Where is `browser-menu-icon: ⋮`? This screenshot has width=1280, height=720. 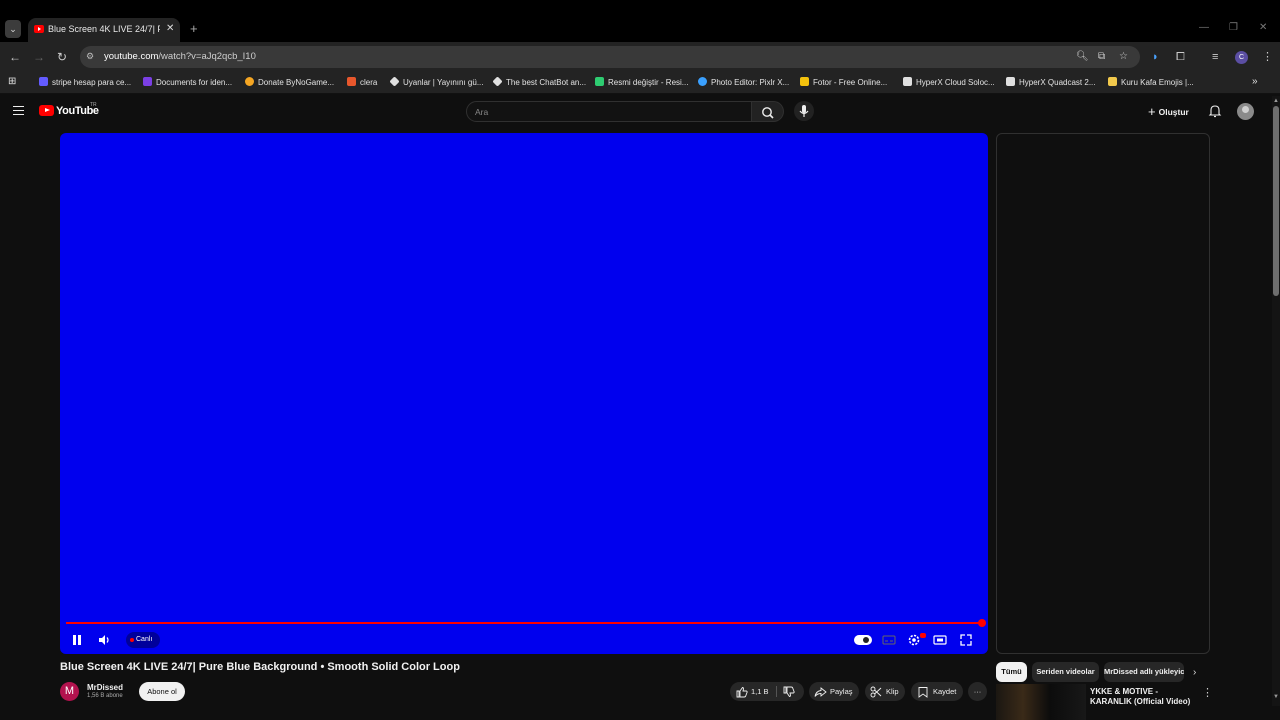
browser-menu-icon: ⋮ is located at coordinates (1267, 57).